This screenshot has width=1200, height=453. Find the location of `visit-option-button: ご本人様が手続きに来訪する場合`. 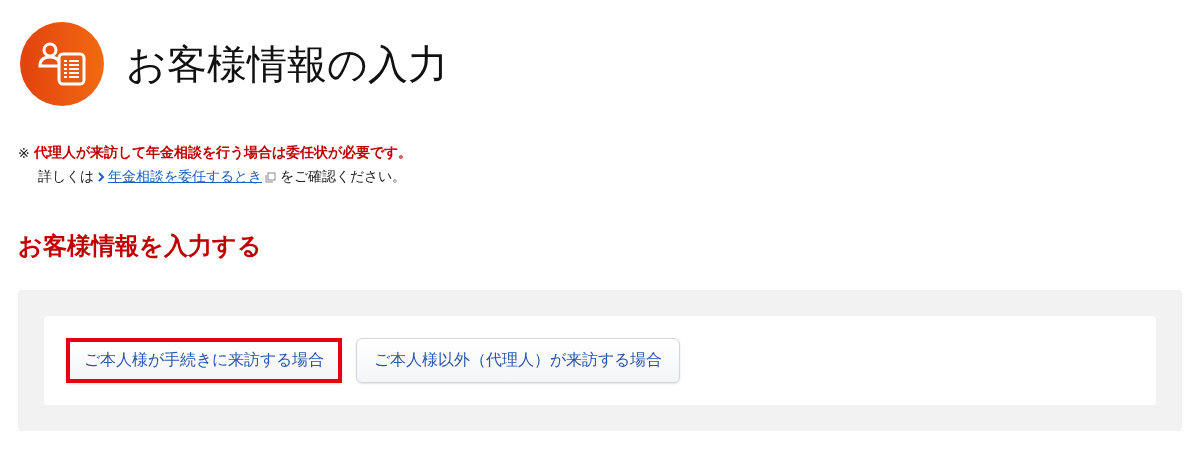

visit-option-button: ご本人様が手続きに来訪する場合 is located at coordinates (204, 360).